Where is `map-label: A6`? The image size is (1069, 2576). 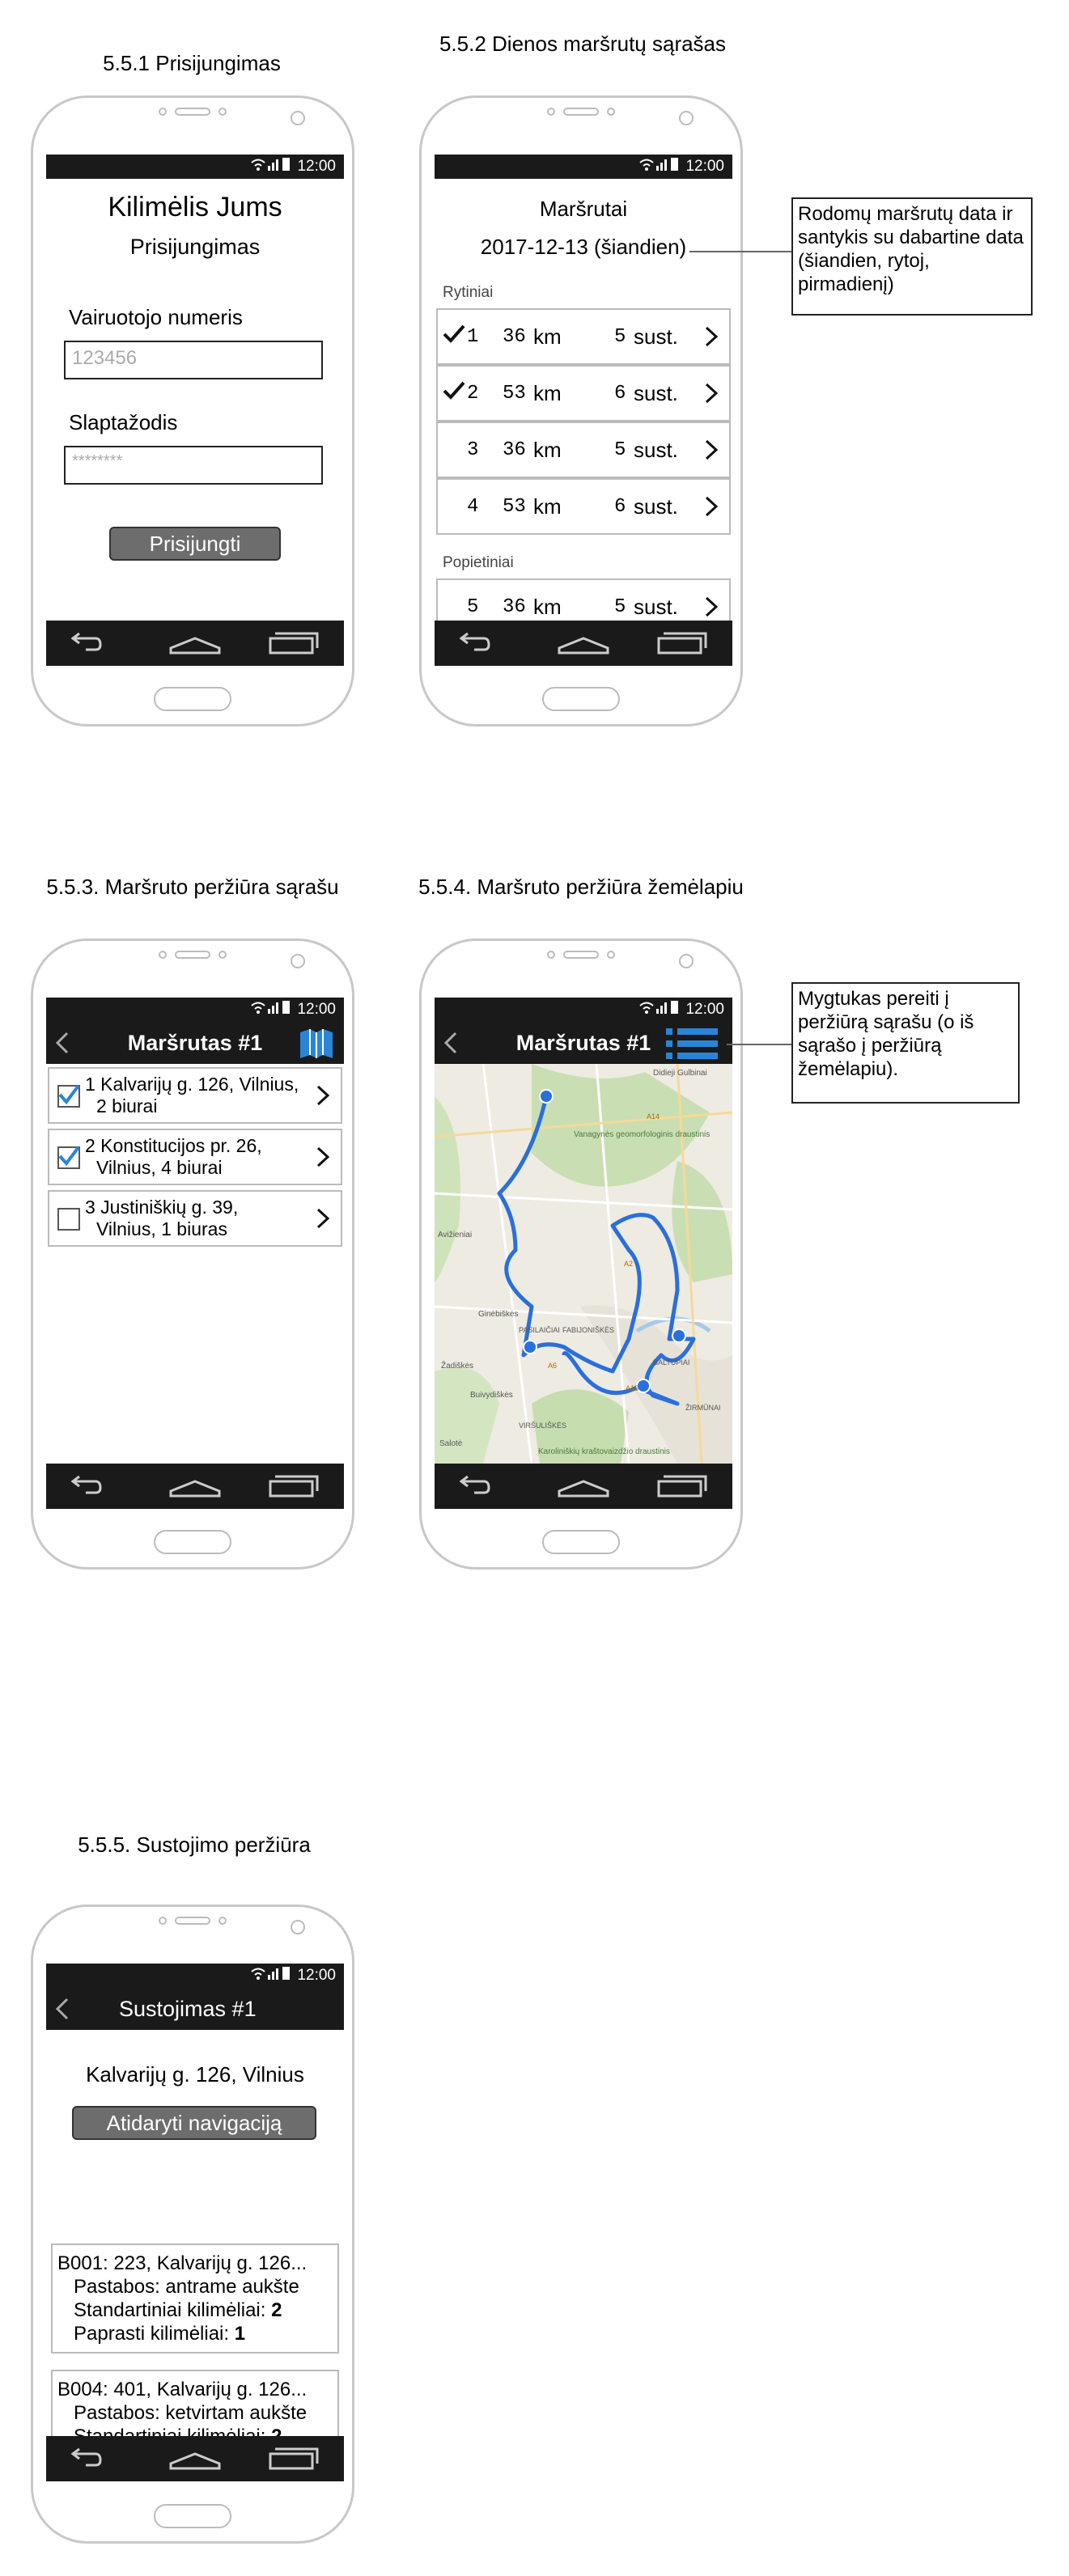
map-label: A6 is located at coordinates (552, 1366).